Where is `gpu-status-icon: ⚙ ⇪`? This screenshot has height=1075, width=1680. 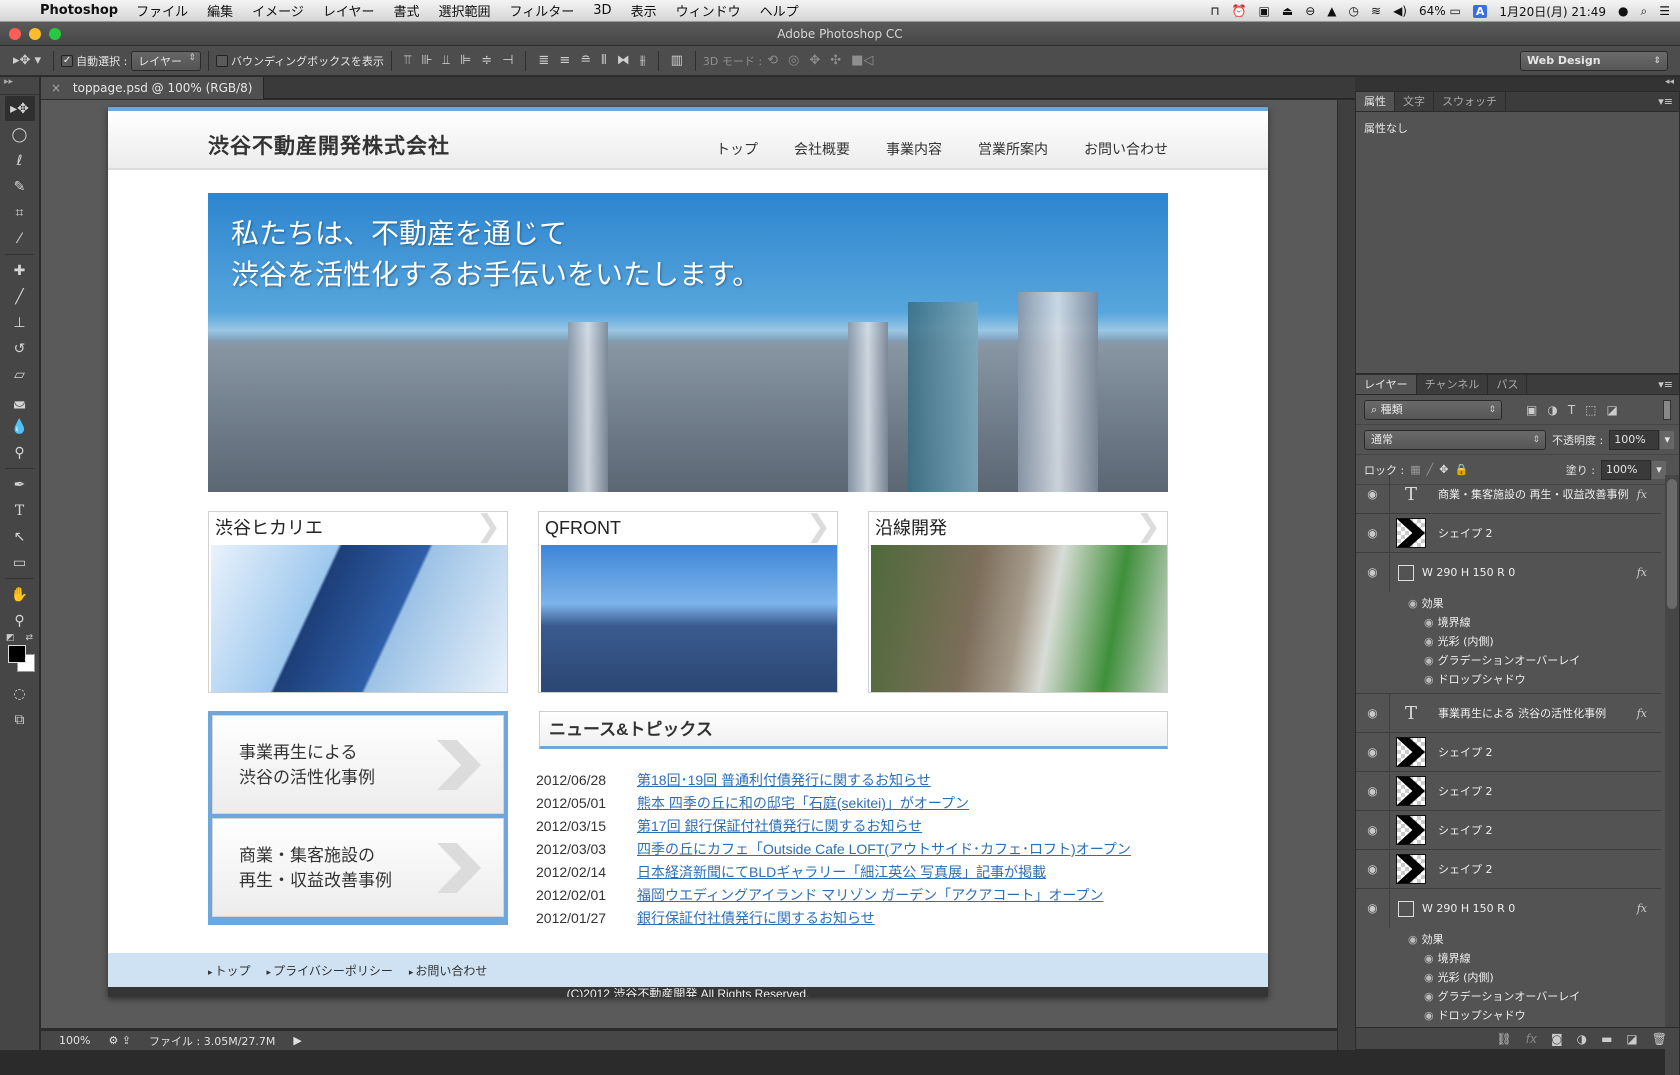 gpu-status-icon: ⚙ ⇪ is located at coordinates (119, 1040).